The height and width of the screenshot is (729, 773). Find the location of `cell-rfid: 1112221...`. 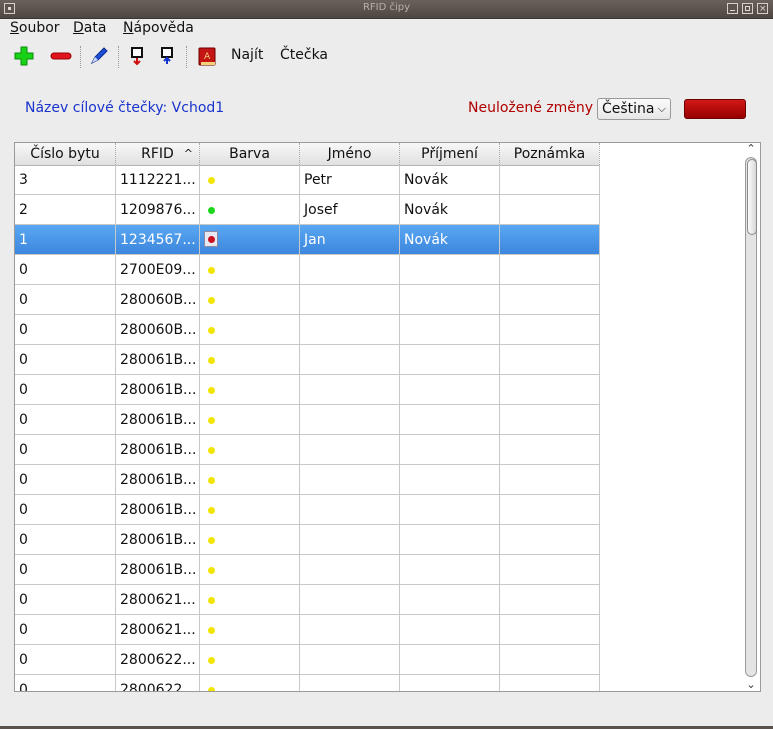

cell-rfid: 1112221... is located at coordinates (158, 180).